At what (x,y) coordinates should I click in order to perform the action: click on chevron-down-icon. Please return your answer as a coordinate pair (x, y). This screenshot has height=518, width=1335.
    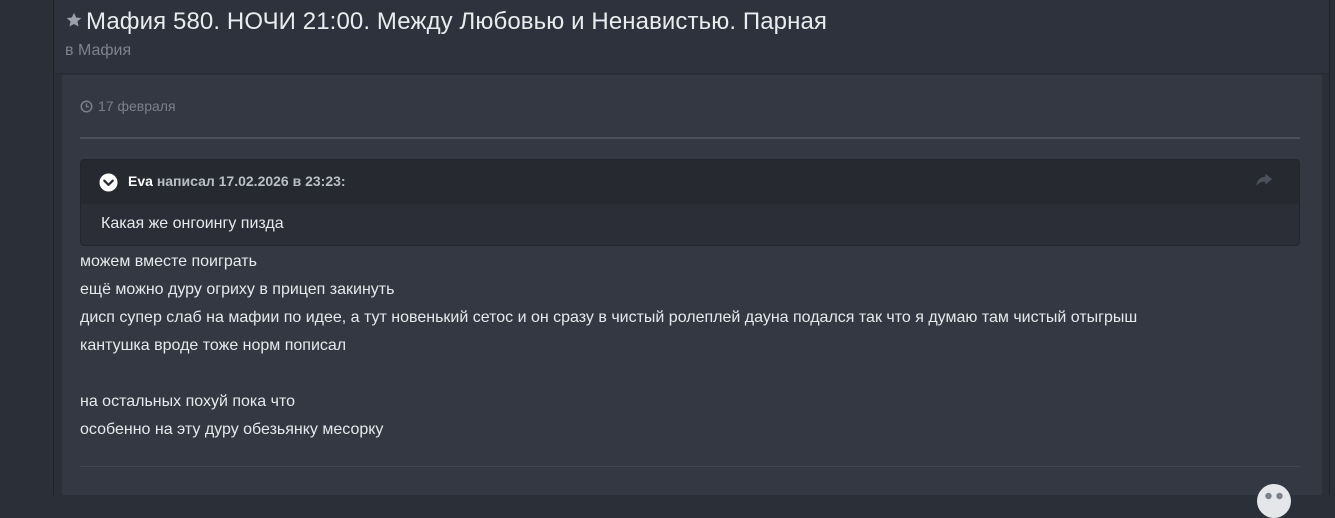
    Looking at the image, I should click on (108, 182).